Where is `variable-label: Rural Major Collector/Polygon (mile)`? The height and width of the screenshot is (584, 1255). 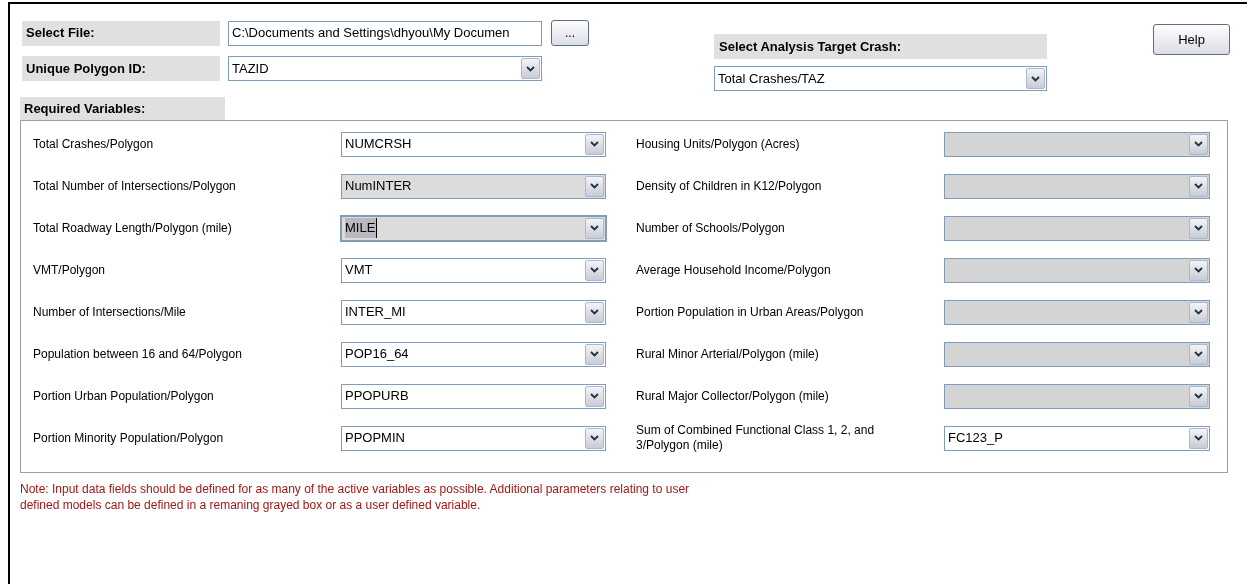
variable-label: Rural Major Collector/Polygon (mile) is located at coordinates (732, 396).